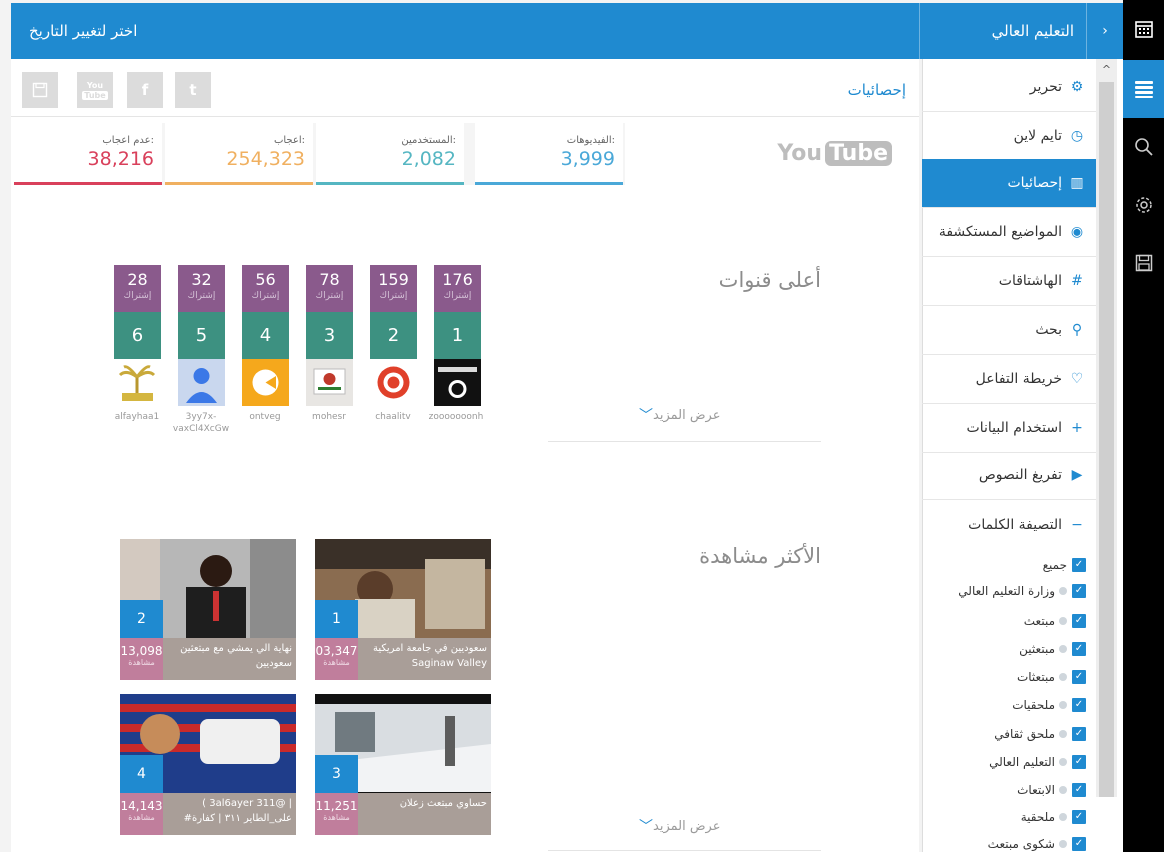 This screenshot has width=1164, height=852. I want to click on counter-dislikes: عدم اعجاب: 38,216, so click(88, 154).